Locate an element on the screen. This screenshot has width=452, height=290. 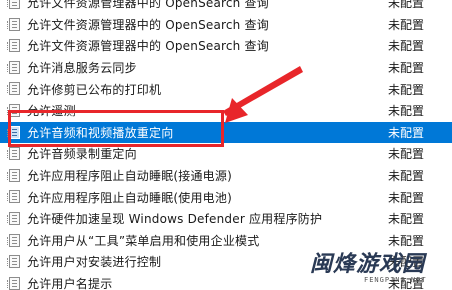
watermark: 闽烽游戏园 FENGPING.NET is located at coordinates (375, 268).